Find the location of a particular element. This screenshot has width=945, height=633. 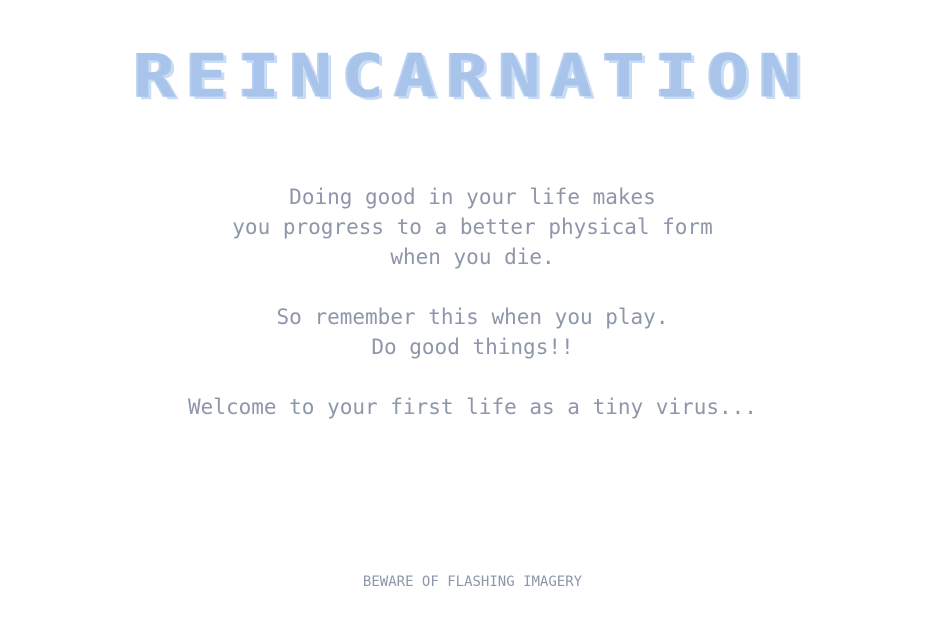

story-line: Do good things!! is located at coordinates (472, 347).